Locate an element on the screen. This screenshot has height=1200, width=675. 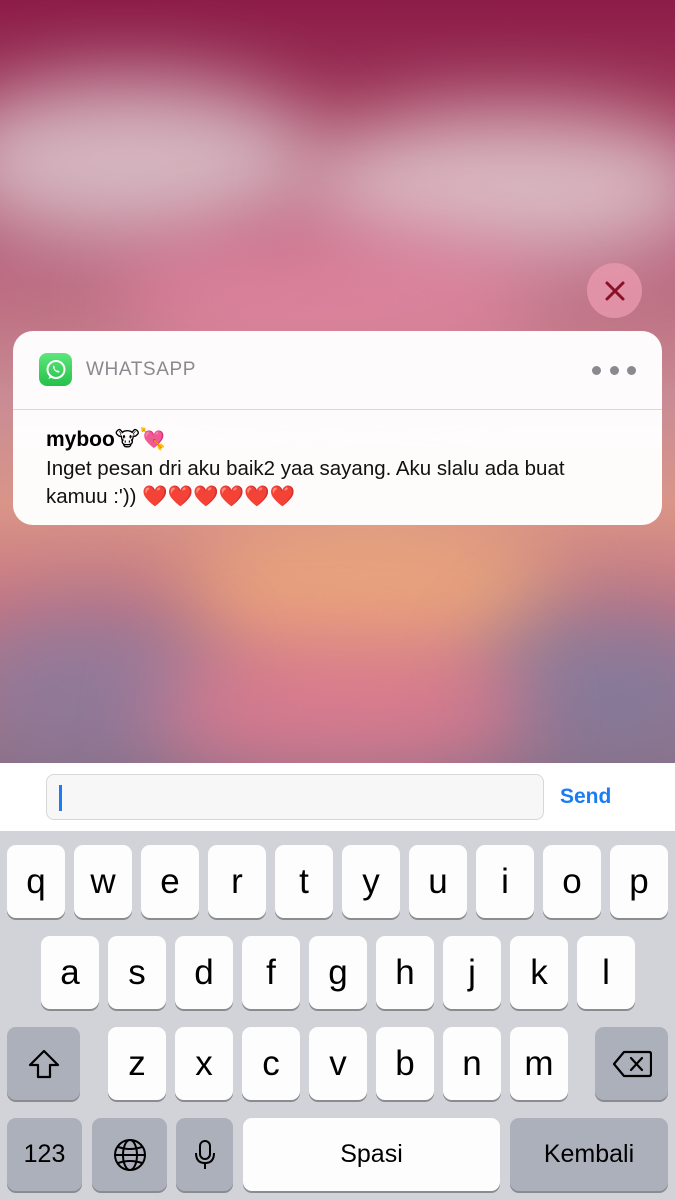
key-q: q is located at coordinates (36, 881).